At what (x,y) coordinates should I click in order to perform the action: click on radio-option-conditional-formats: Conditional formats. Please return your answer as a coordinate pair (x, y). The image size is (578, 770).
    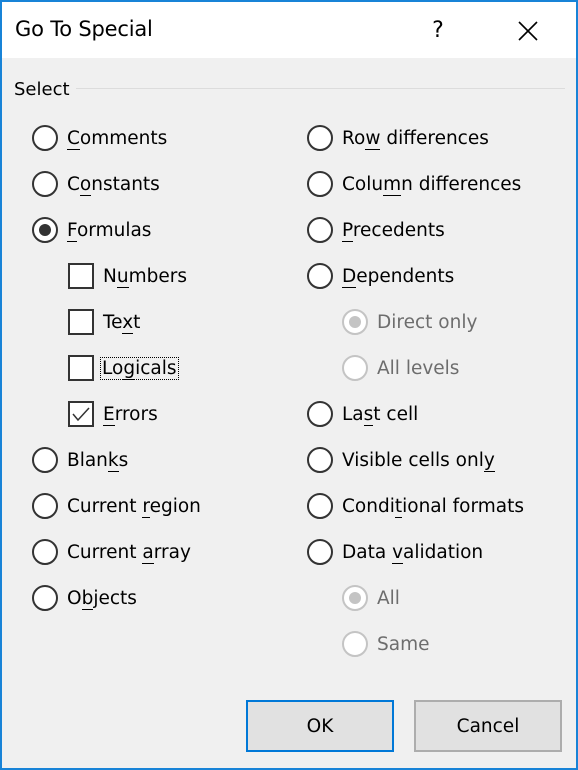
    Looking at the image, I should click on (415, 506).